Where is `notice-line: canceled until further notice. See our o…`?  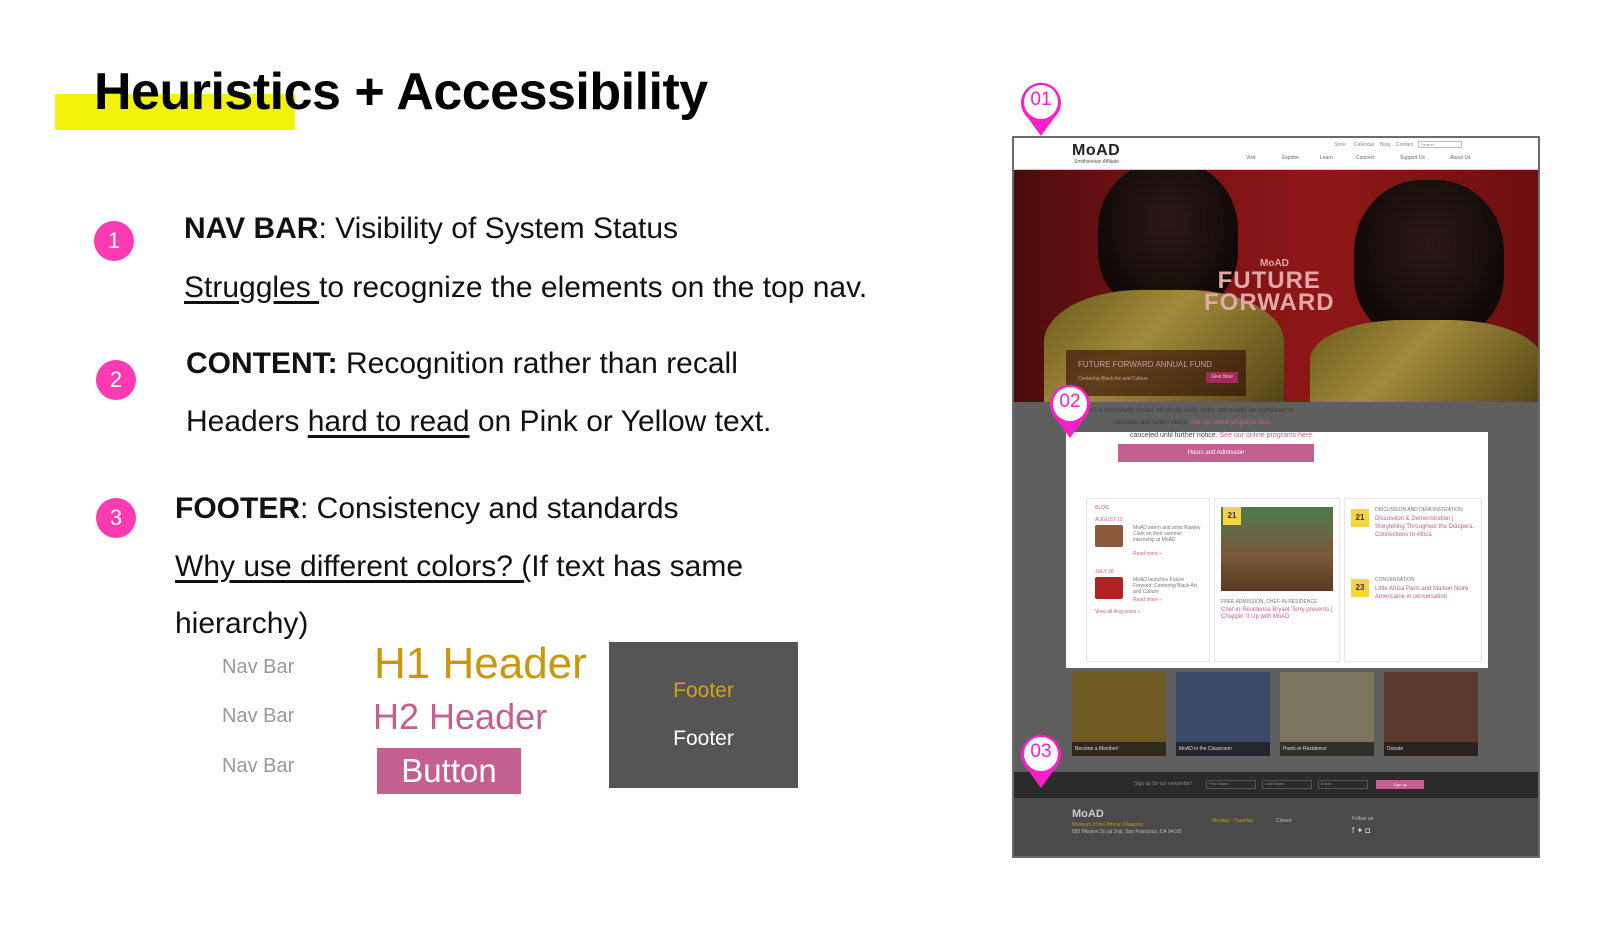 notice-line: canceled until further notice. See our o… is located at coordinates (1193, 423).